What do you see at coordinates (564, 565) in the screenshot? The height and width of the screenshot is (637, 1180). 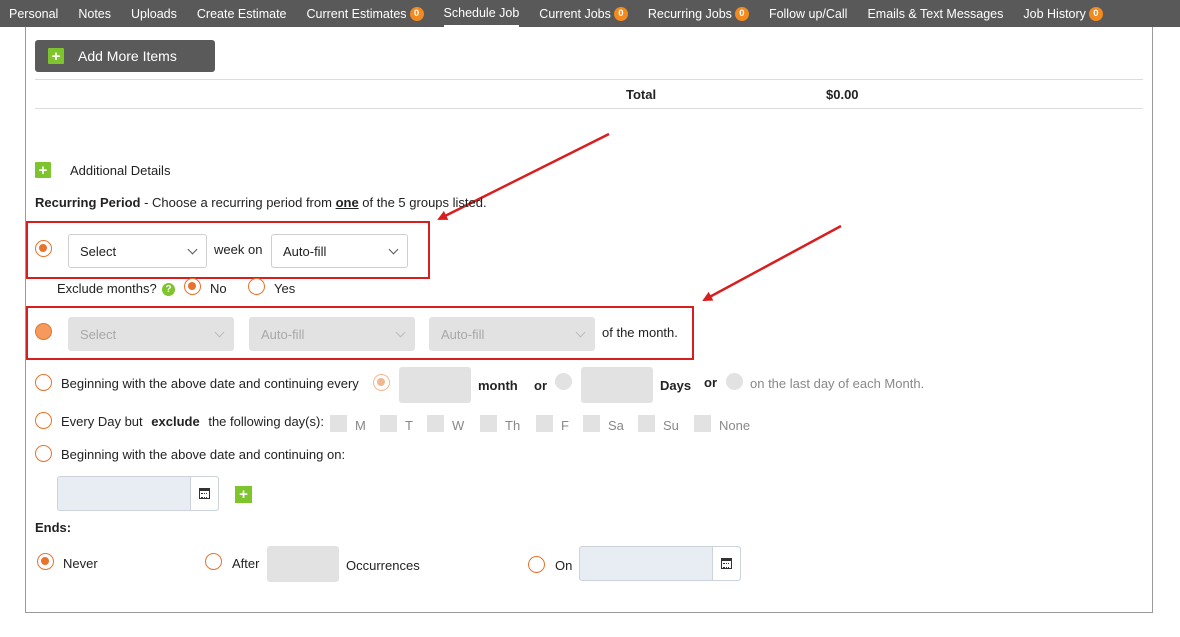 I see `ends-on-label: On` at bounding box center [564, 565].